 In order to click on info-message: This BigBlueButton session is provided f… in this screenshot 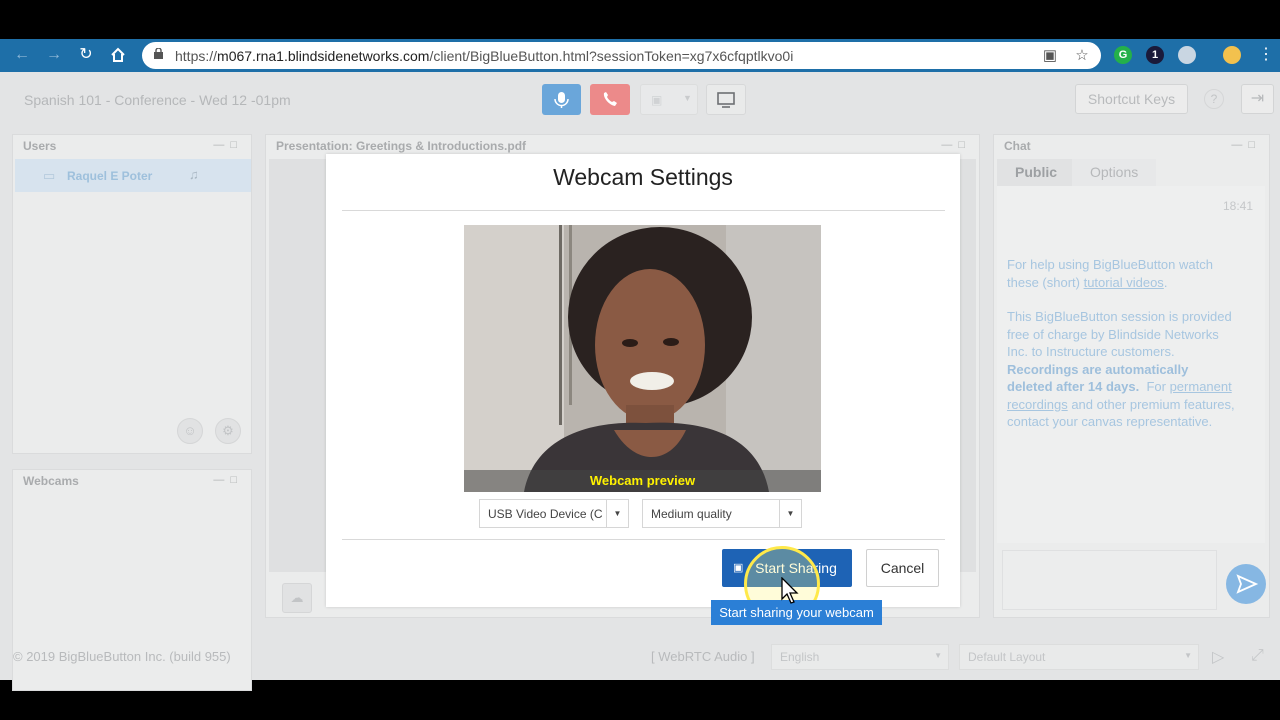, I will do `click(1121, 369)`.